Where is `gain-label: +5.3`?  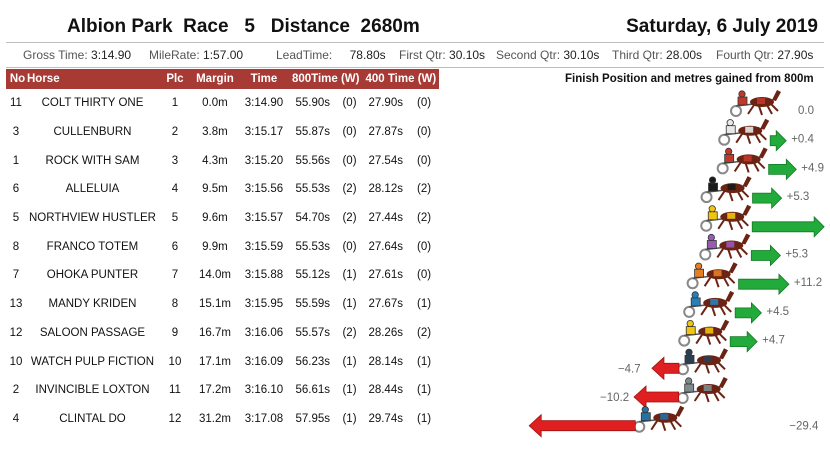 gain-label: +5.3 is located at coordinates (796, 255).